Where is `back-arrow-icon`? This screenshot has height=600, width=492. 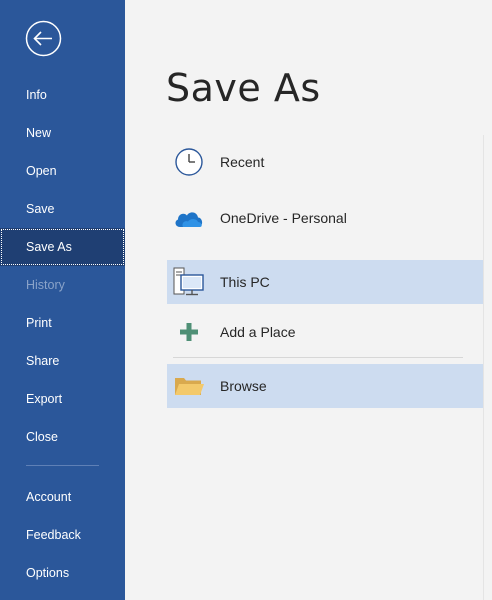 back-arrow-icon is located at coordinates (43, 38).